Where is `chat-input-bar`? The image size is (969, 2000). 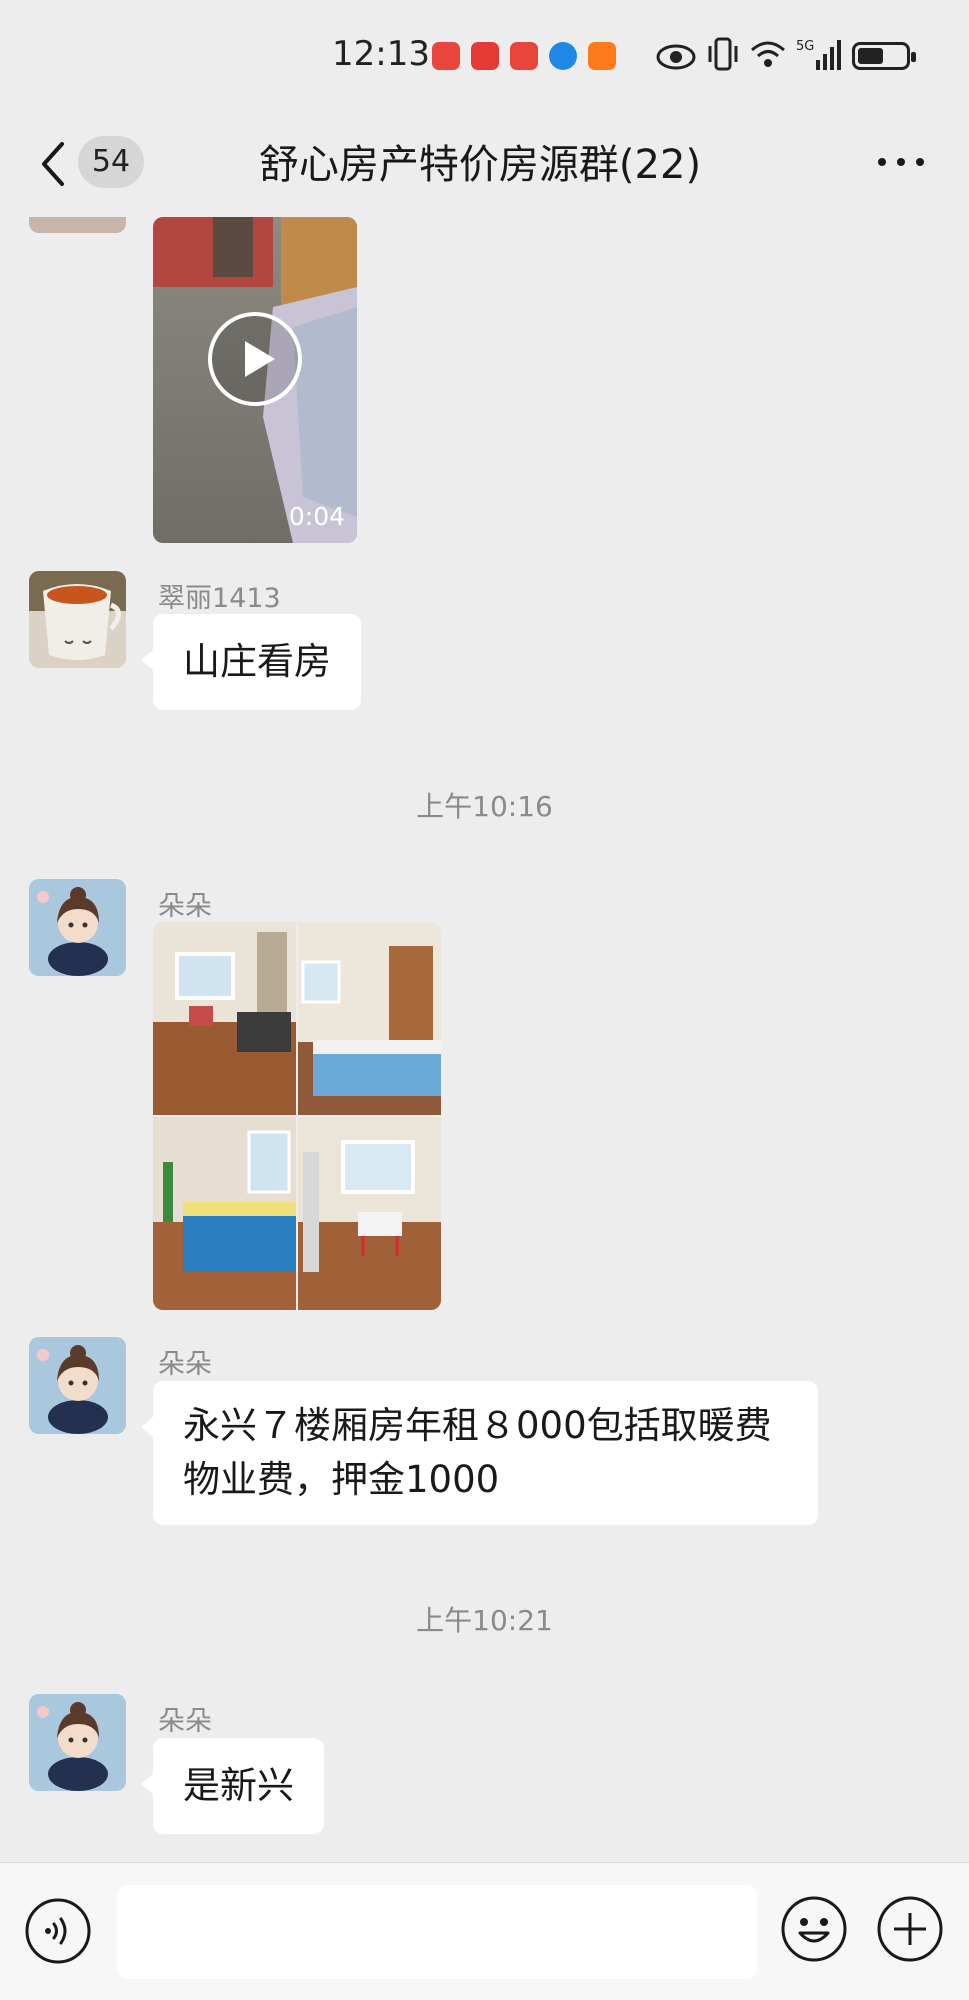
chat-input-bar is located at coordinates (484, 1931).